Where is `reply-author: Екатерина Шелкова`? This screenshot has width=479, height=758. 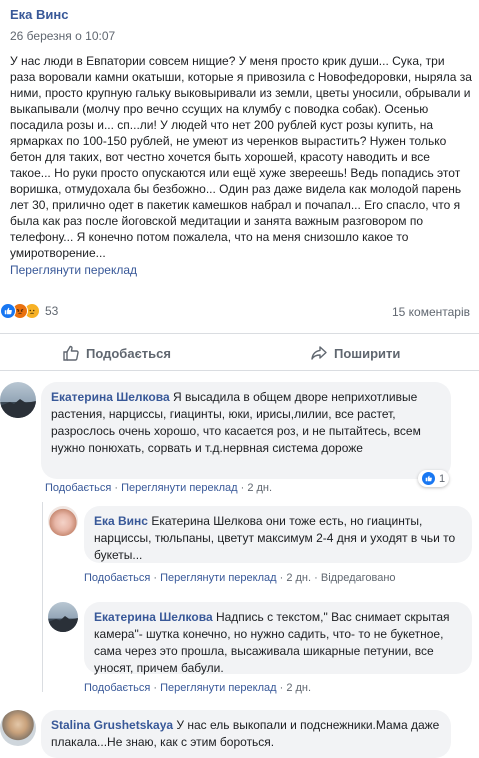 reply-author: Екатерина Шелкова is located at coordinates (153, 617).